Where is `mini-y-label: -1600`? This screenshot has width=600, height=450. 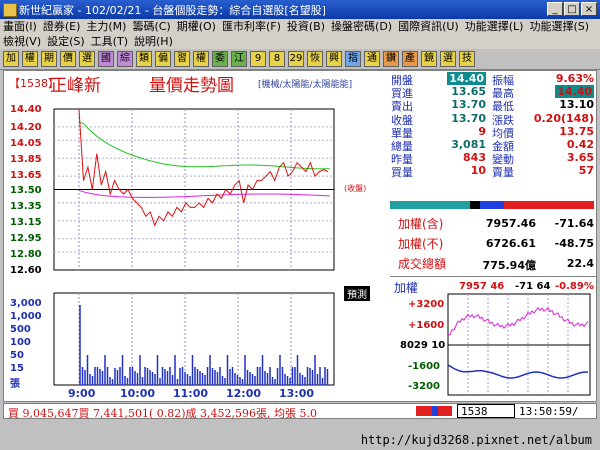 mini-y-label: -1600 is located at coordinates (424, 366).